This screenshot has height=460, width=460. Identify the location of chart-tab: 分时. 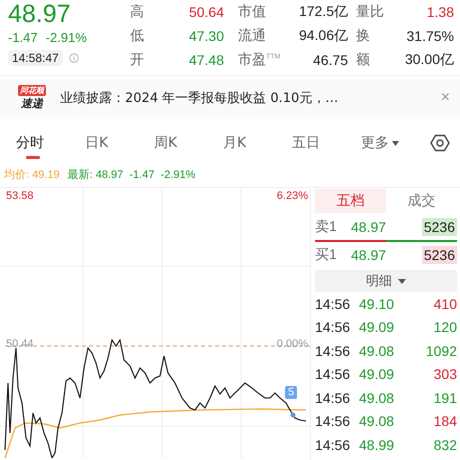
(50, 143).